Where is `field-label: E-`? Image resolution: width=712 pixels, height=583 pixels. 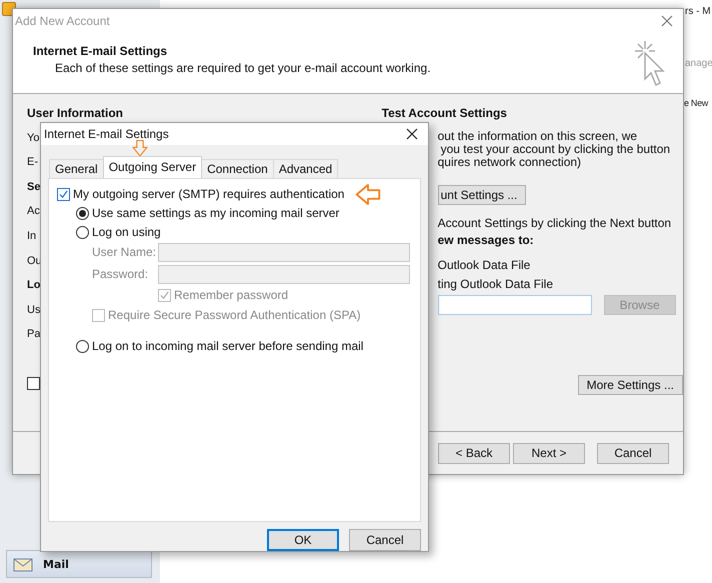
field-label: E- is located at coordinates (32, 163).